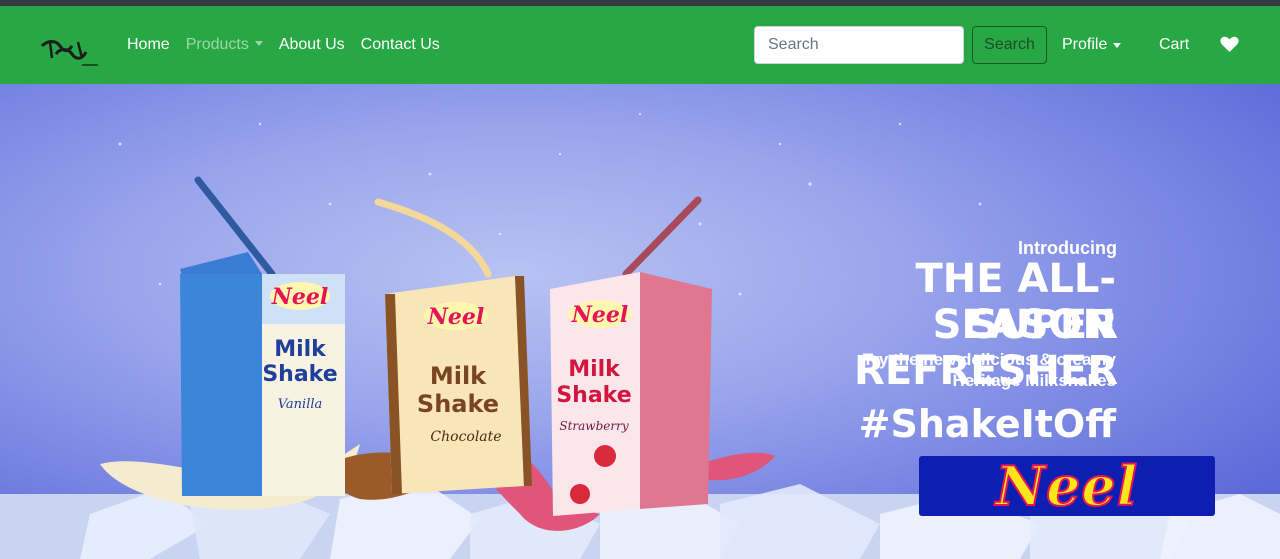  I want to click on hero-subline1: Try the new delicious & creamy, so click(989, 359).